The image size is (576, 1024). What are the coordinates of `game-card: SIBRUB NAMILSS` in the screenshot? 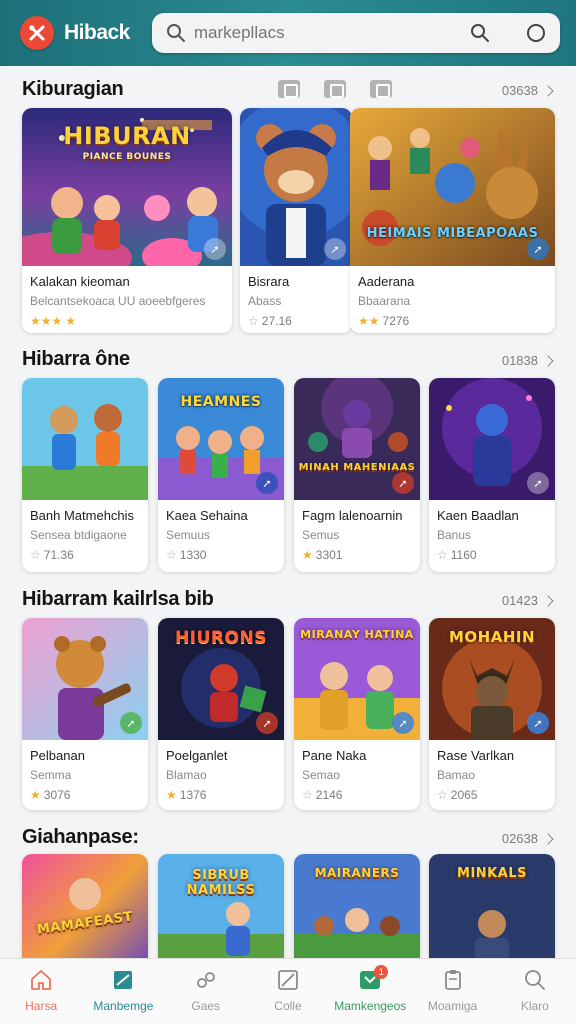 It's located at (221, 906).